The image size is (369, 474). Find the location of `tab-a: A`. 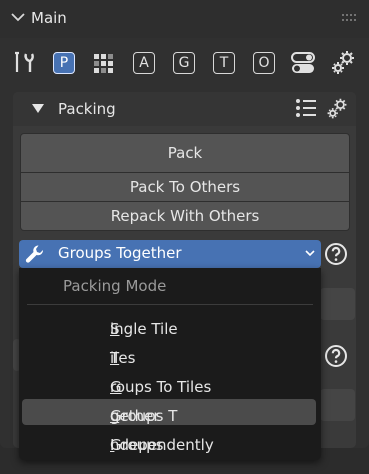

tab-a: A is located at coordinates (144, 63).